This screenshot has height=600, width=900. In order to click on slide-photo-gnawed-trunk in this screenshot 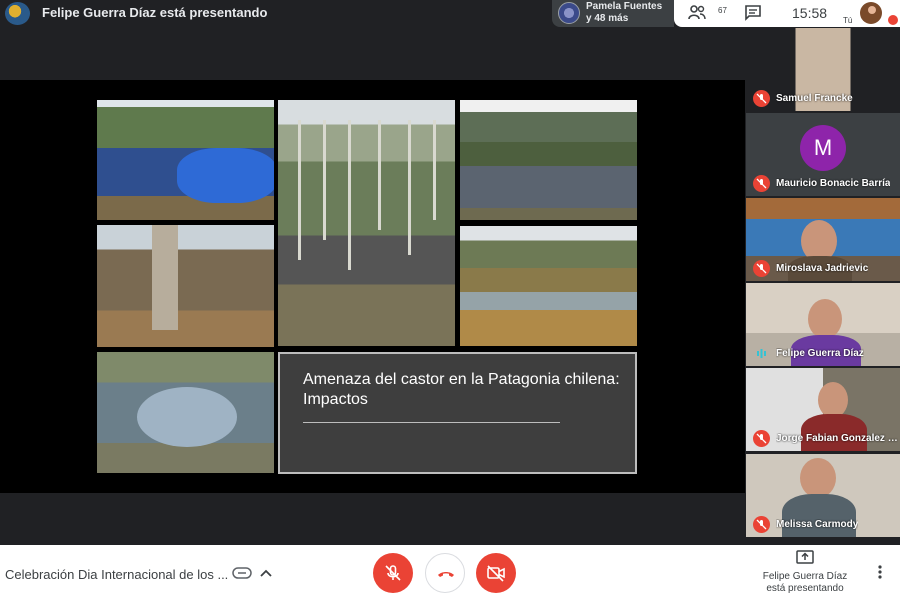, I will do `click(185, 286)`.